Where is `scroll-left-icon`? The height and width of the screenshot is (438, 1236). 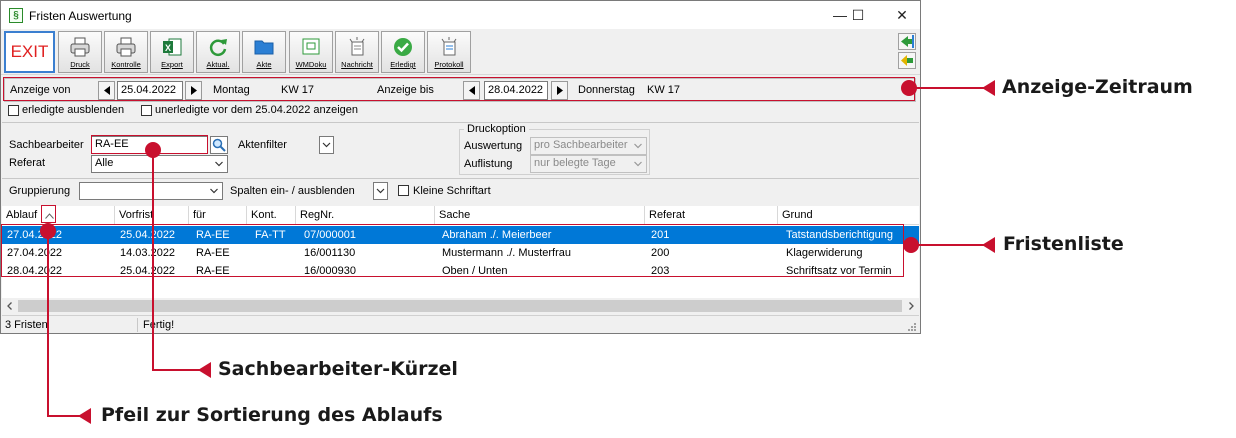
scroll-left-icon is located at coordinates (10, 306).